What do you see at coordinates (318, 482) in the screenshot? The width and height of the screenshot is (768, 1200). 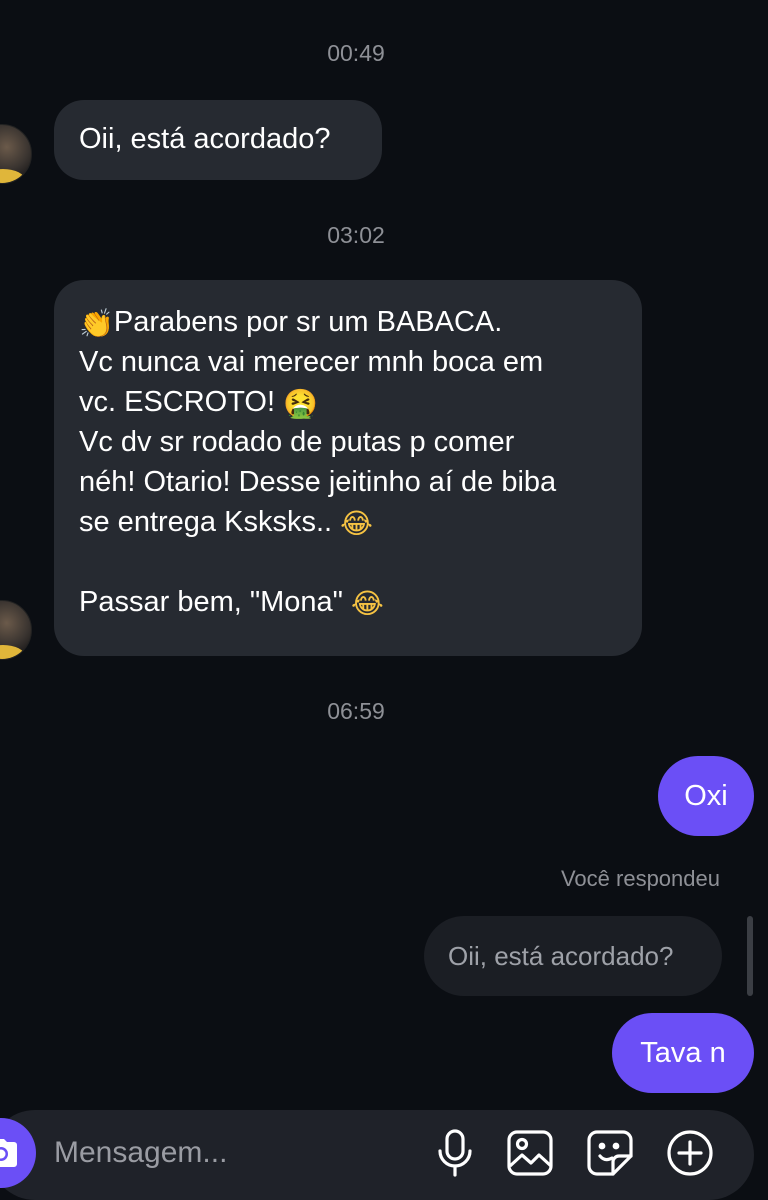 I see `message-line: néh! Otario! Desse jeitinho aí de biba` at bounding box center [318, 482].